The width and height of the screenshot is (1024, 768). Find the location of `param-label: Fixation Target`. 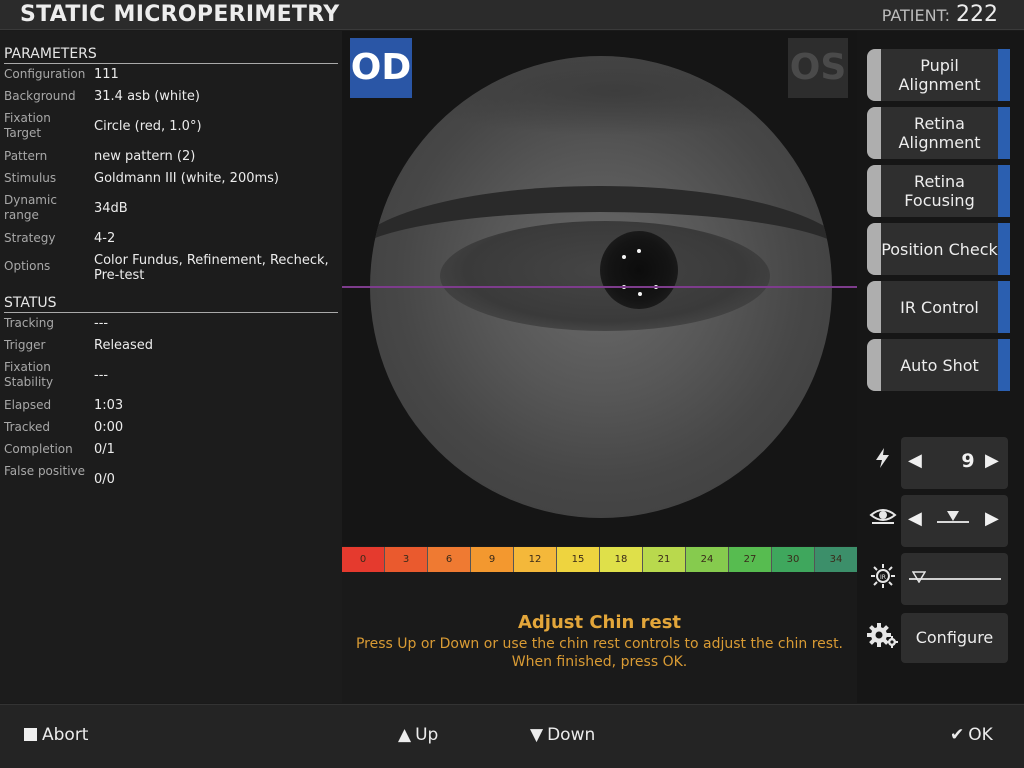

param-label: Fixation Target is located at coordinates (27, 125).